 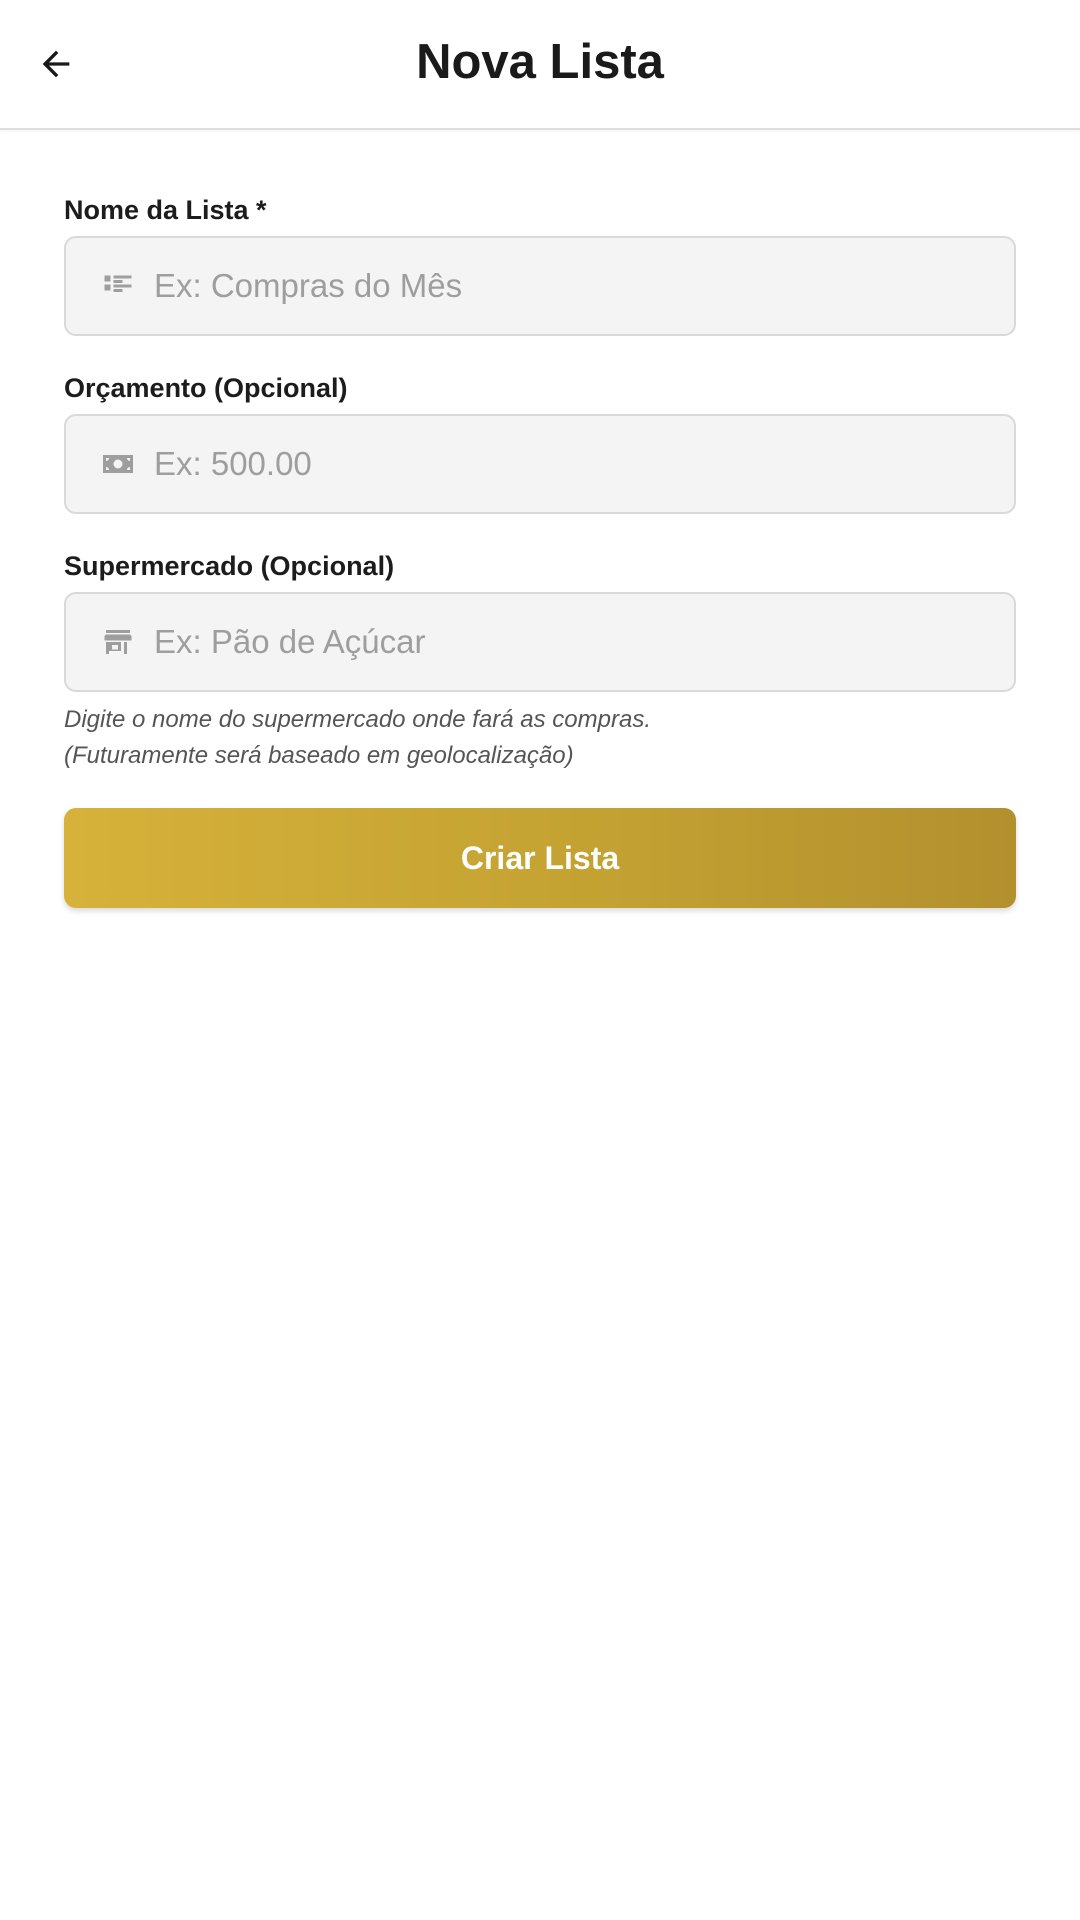 What do you see at coordinates (229, 566) in the screenshot?
I see `supermarket-label: Supermercado (Opcional)` at bounding box center [229, 566].